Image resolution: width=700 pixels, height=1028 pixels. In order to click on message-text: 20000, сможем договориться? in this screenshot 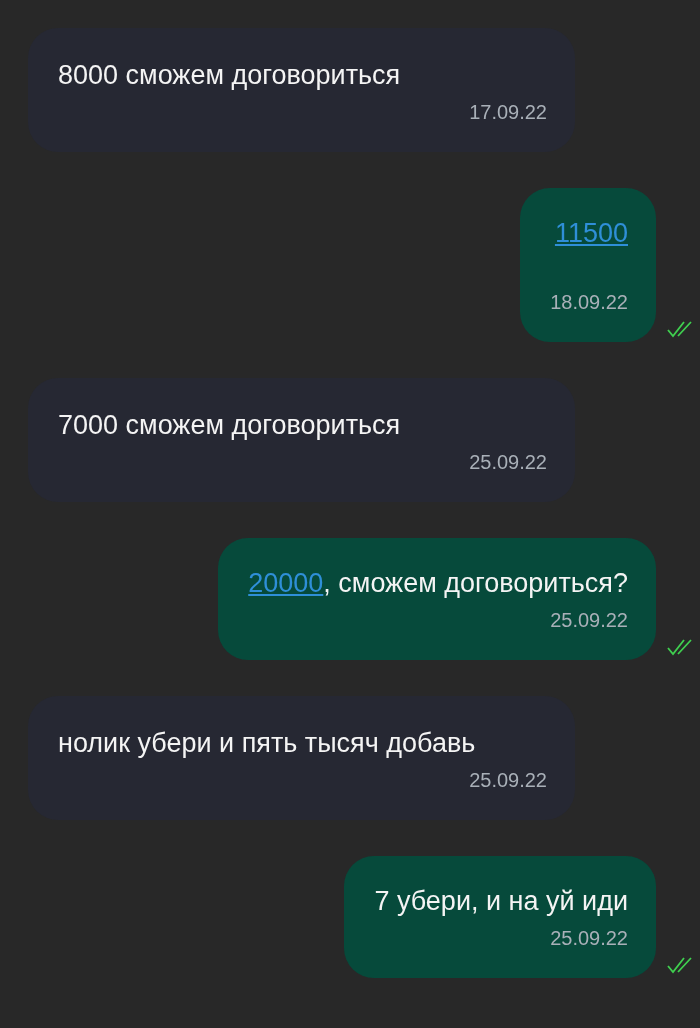, I will do `click(438, 583)`.